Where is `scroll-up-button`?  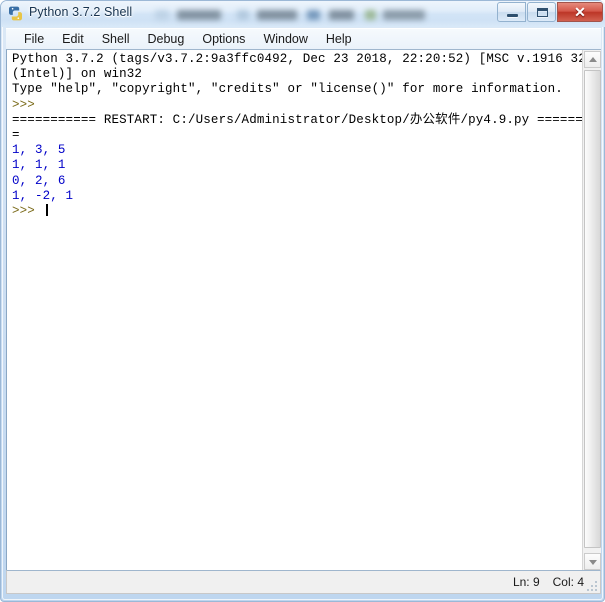 scroll-up-button is located at coordinates (592, 59).